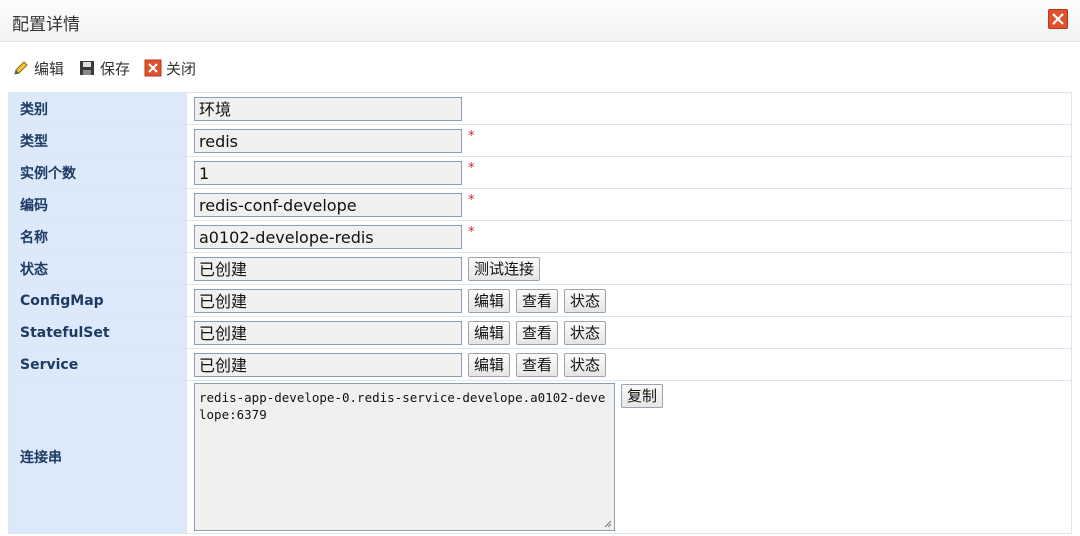 Image resolution: width=1080 pixels, height=536 pixels. I want to click on resize-grip-icon, so click(607, 523).